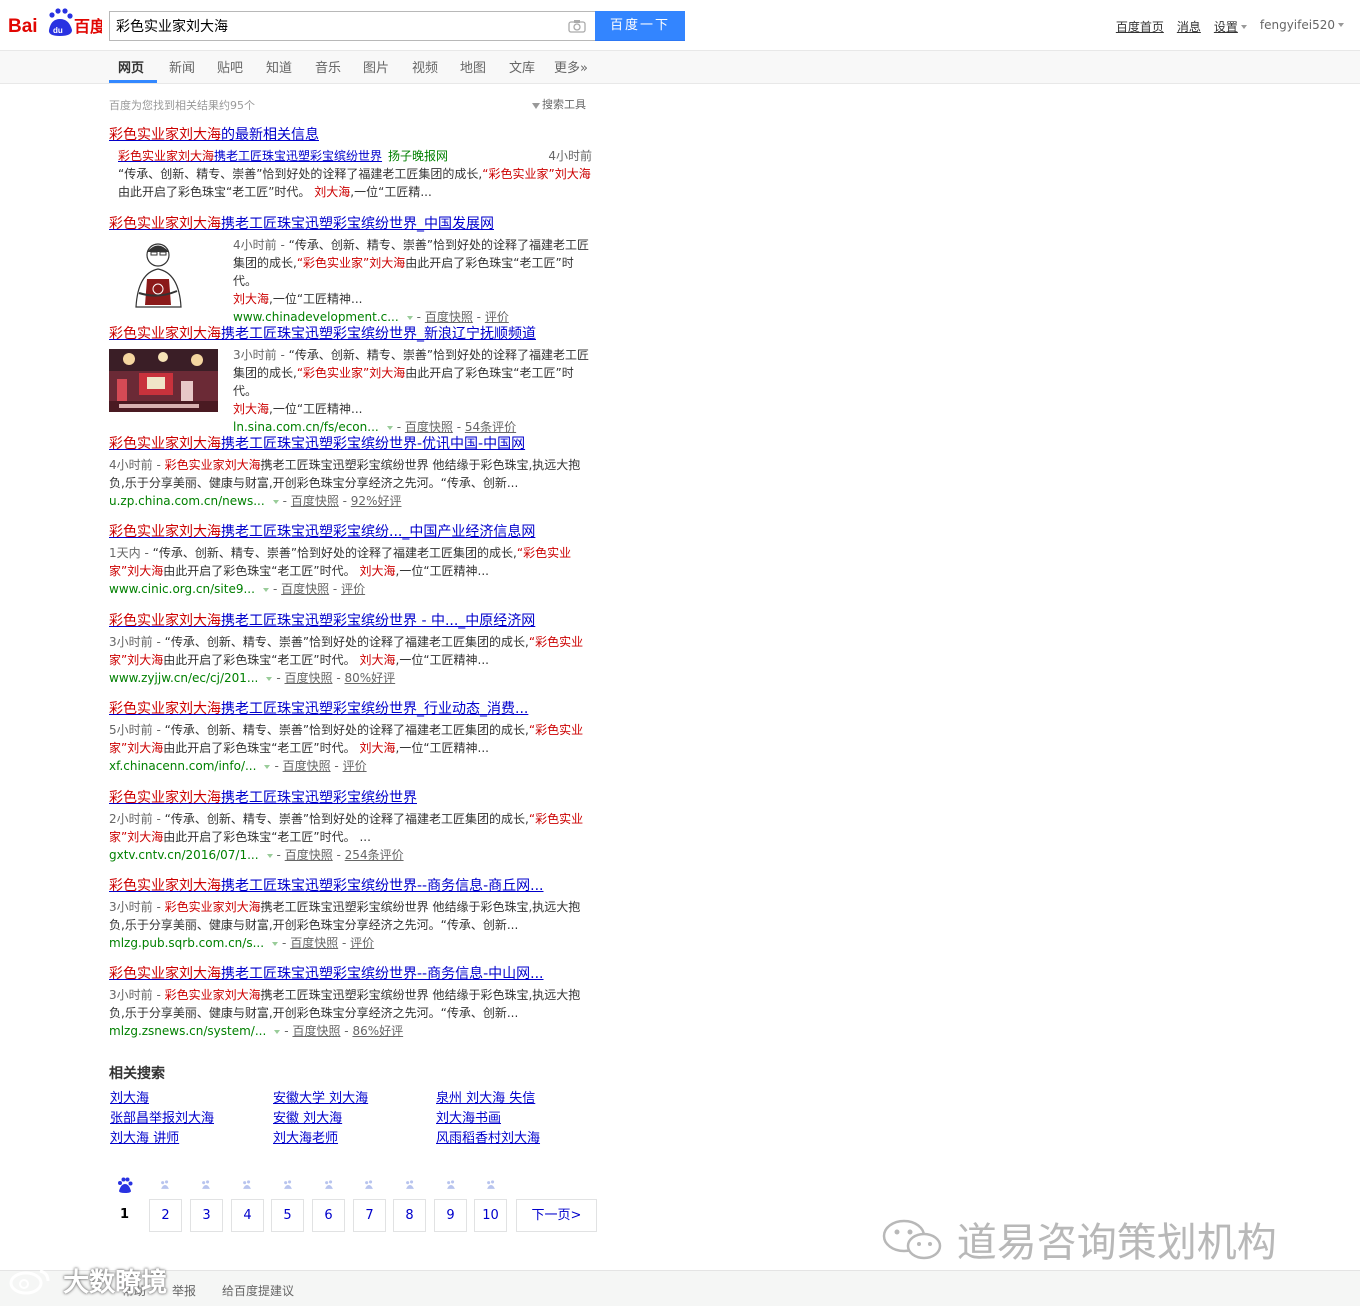 The width and height of the screenshot is (1360, 1306). What do you see at coordinates (409, 1215) in the screenshot?
I see `page-link: 8` at bounding box center [409, 1215].